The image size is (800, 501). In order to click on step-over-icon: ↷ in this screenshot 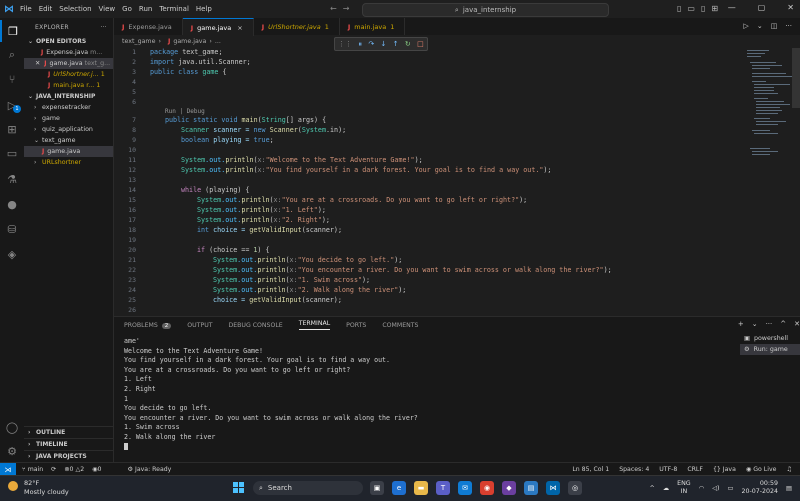, I will do `click(371, 44)`.